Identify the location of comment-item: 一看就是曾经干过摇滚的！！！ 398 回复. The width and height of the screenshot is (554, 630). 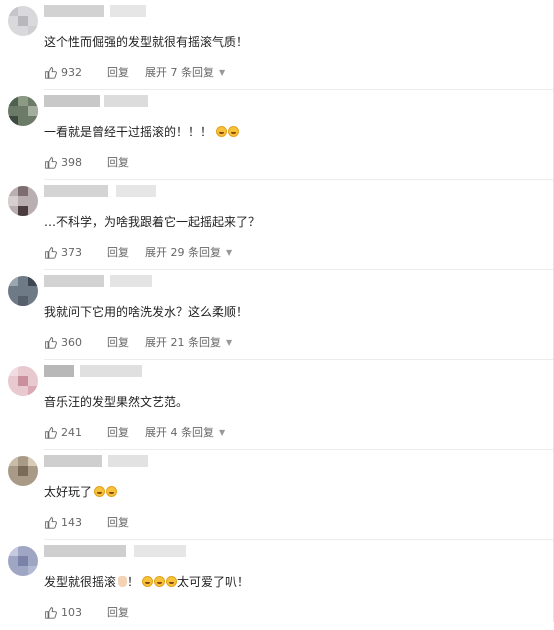
(276, 135).